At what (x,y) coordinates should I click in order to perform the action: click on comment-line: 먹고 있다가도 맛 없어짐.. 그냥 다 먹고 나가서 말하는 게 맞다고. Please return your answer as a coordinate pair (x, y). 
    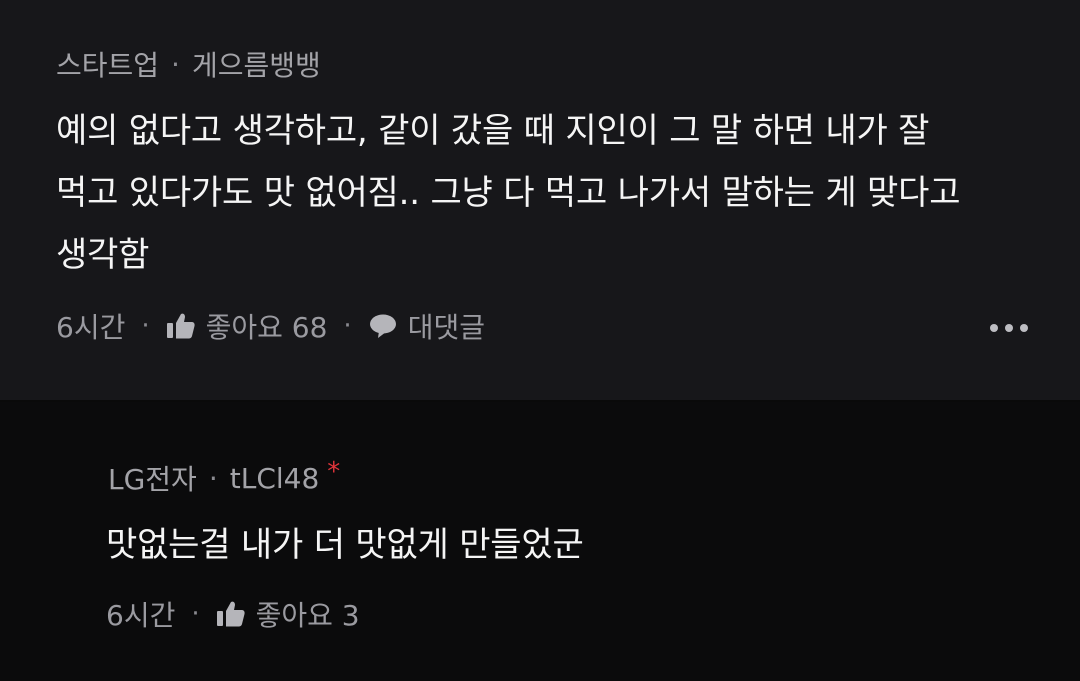
    Looking at the image, I should click on (508, 193).